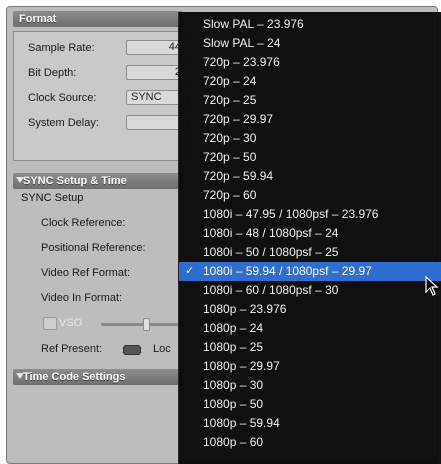 Image resolution: width=441 pixels, height=464 pixels. Describe the element at coordinates (238, 176) in the screenshot. I see `menu-item-label: 720p – 59.94` at that location.